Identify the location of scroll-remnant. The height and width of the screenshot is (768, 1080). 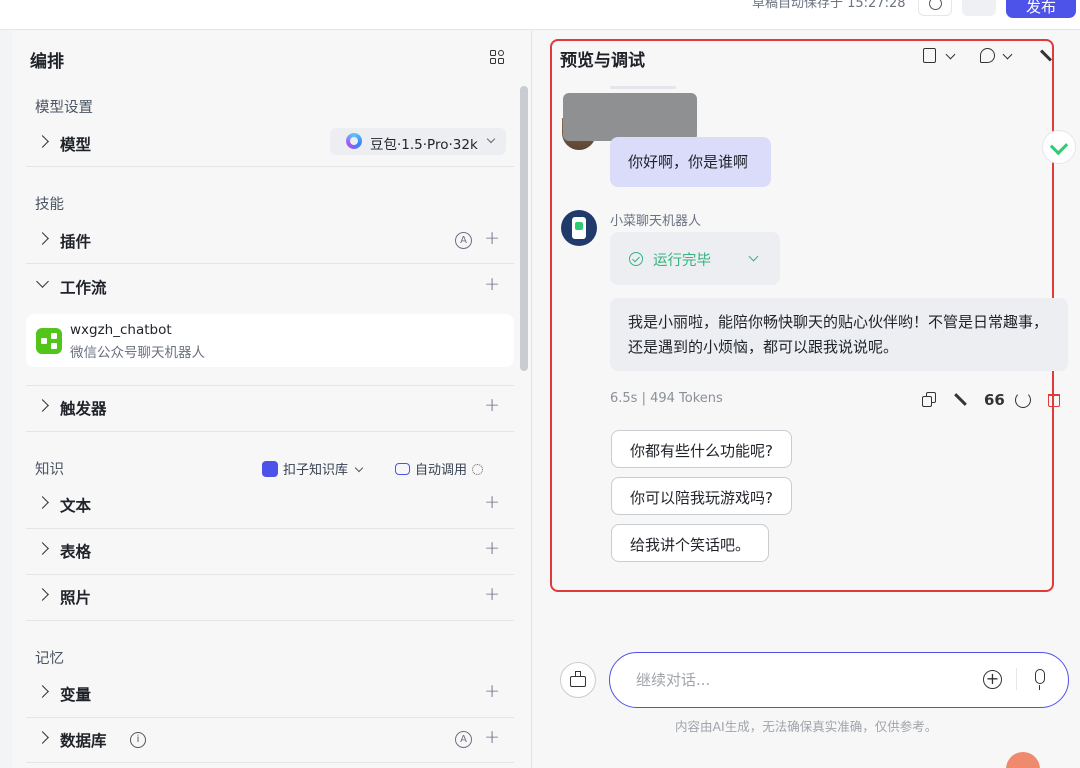
(643, 87).